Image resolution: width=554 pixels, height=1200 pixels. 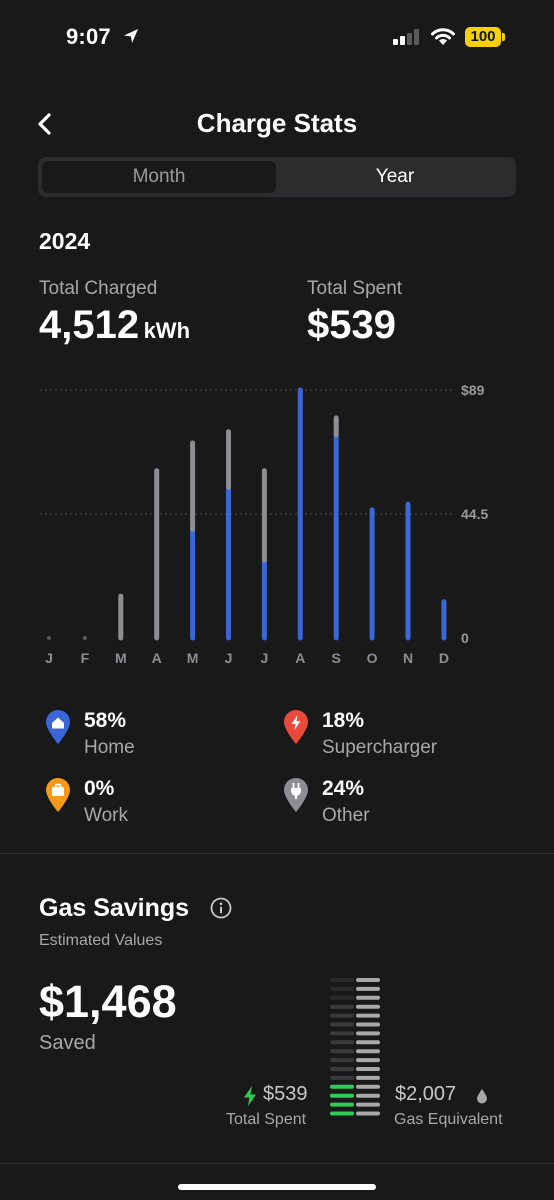 What do you see at coordinates (108, 1001) in the screenshot?
I see `saved-amount: $1,468` at bounding box center [108, 1001].